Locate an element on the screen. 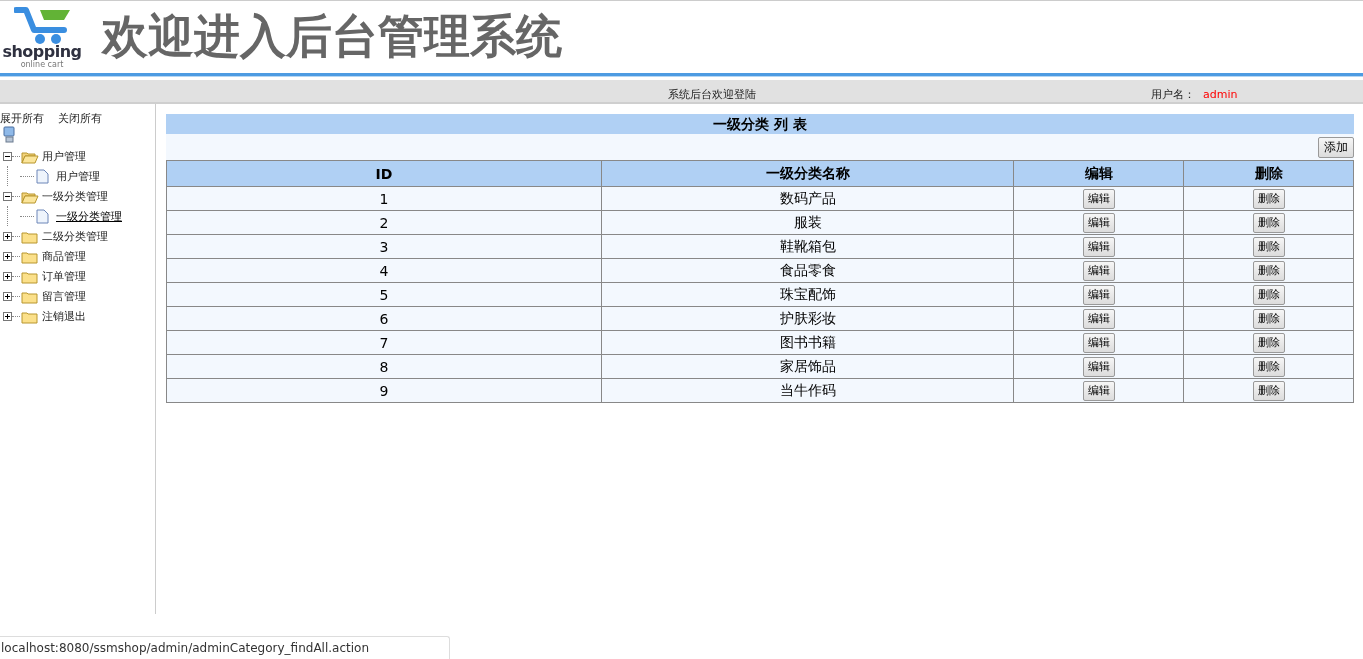 Image resolution: width=1363 pixels, height=659 pixels. name-cell: 图书书籍 is located at coordinates (807, 342).